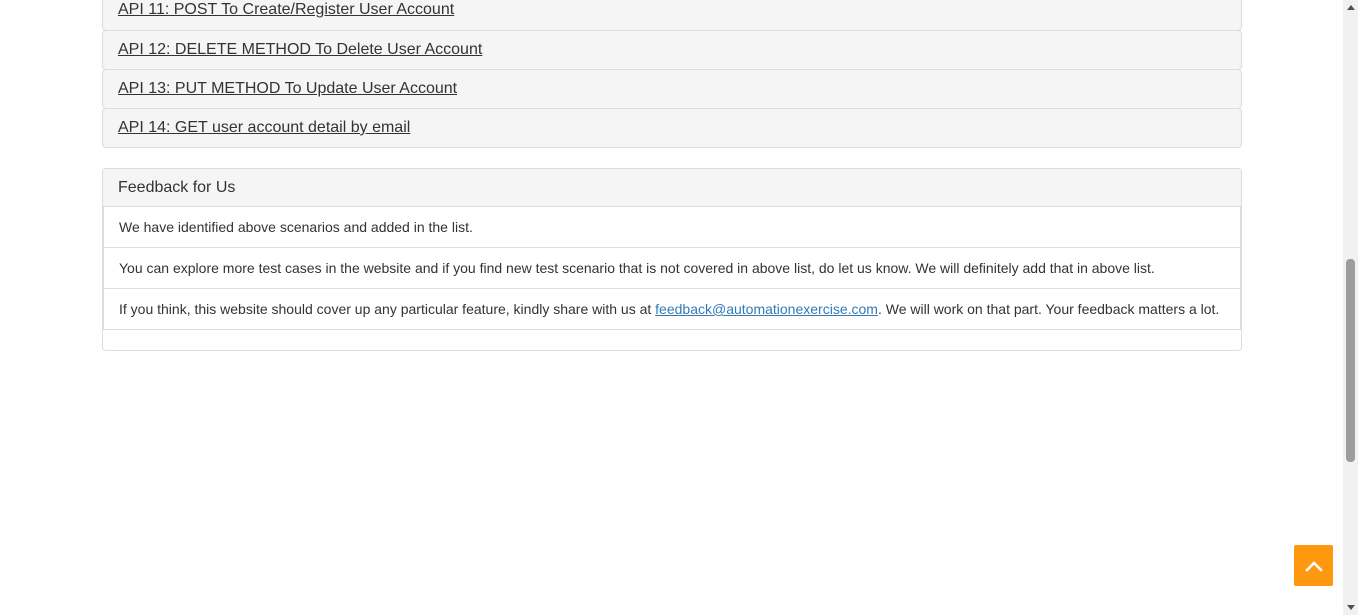  Describe the element at coordinates (766, 309) in the screenshot. I see `feedback-email-link: feedback@automationexercise.com` at that location.